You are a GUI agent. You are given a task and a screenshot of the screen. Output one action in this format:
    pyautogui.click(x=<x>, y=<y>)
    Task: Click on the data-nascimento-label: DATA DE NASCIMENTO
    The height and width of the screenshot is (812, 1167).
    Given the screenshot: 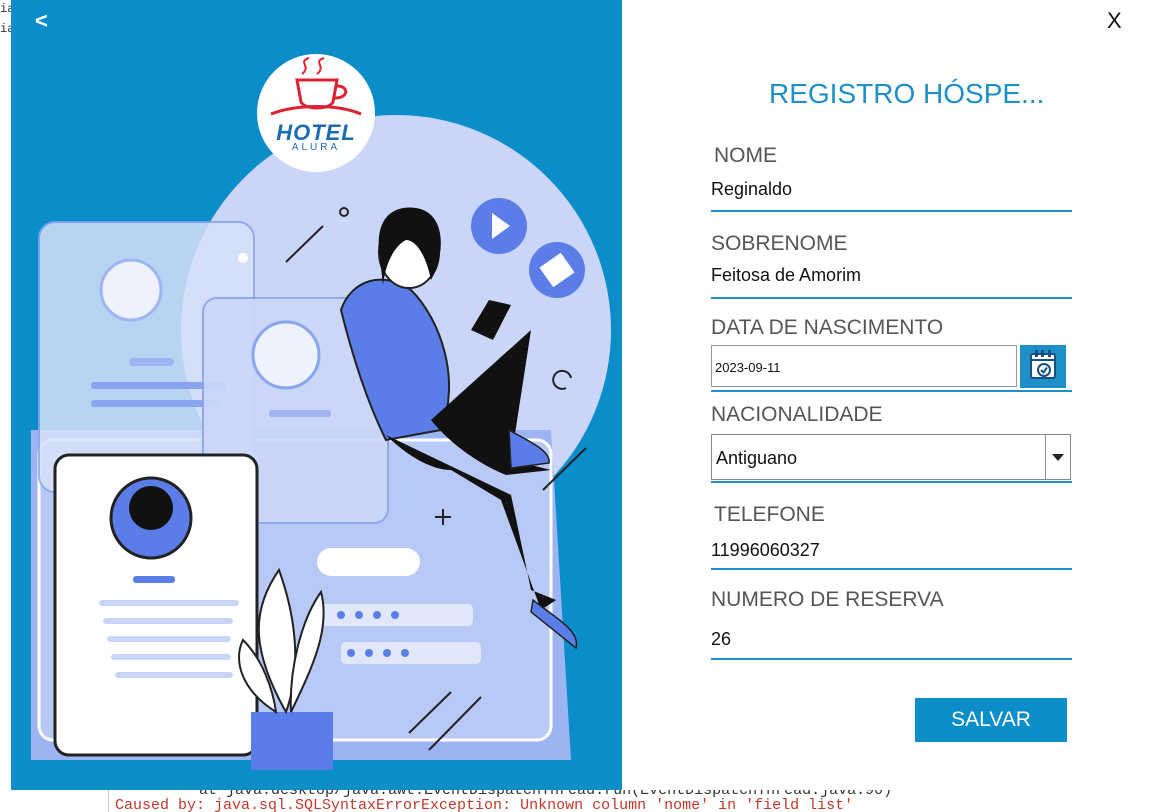 What is the action you would take?
    pyautogui.click(x=827, y=327)
    